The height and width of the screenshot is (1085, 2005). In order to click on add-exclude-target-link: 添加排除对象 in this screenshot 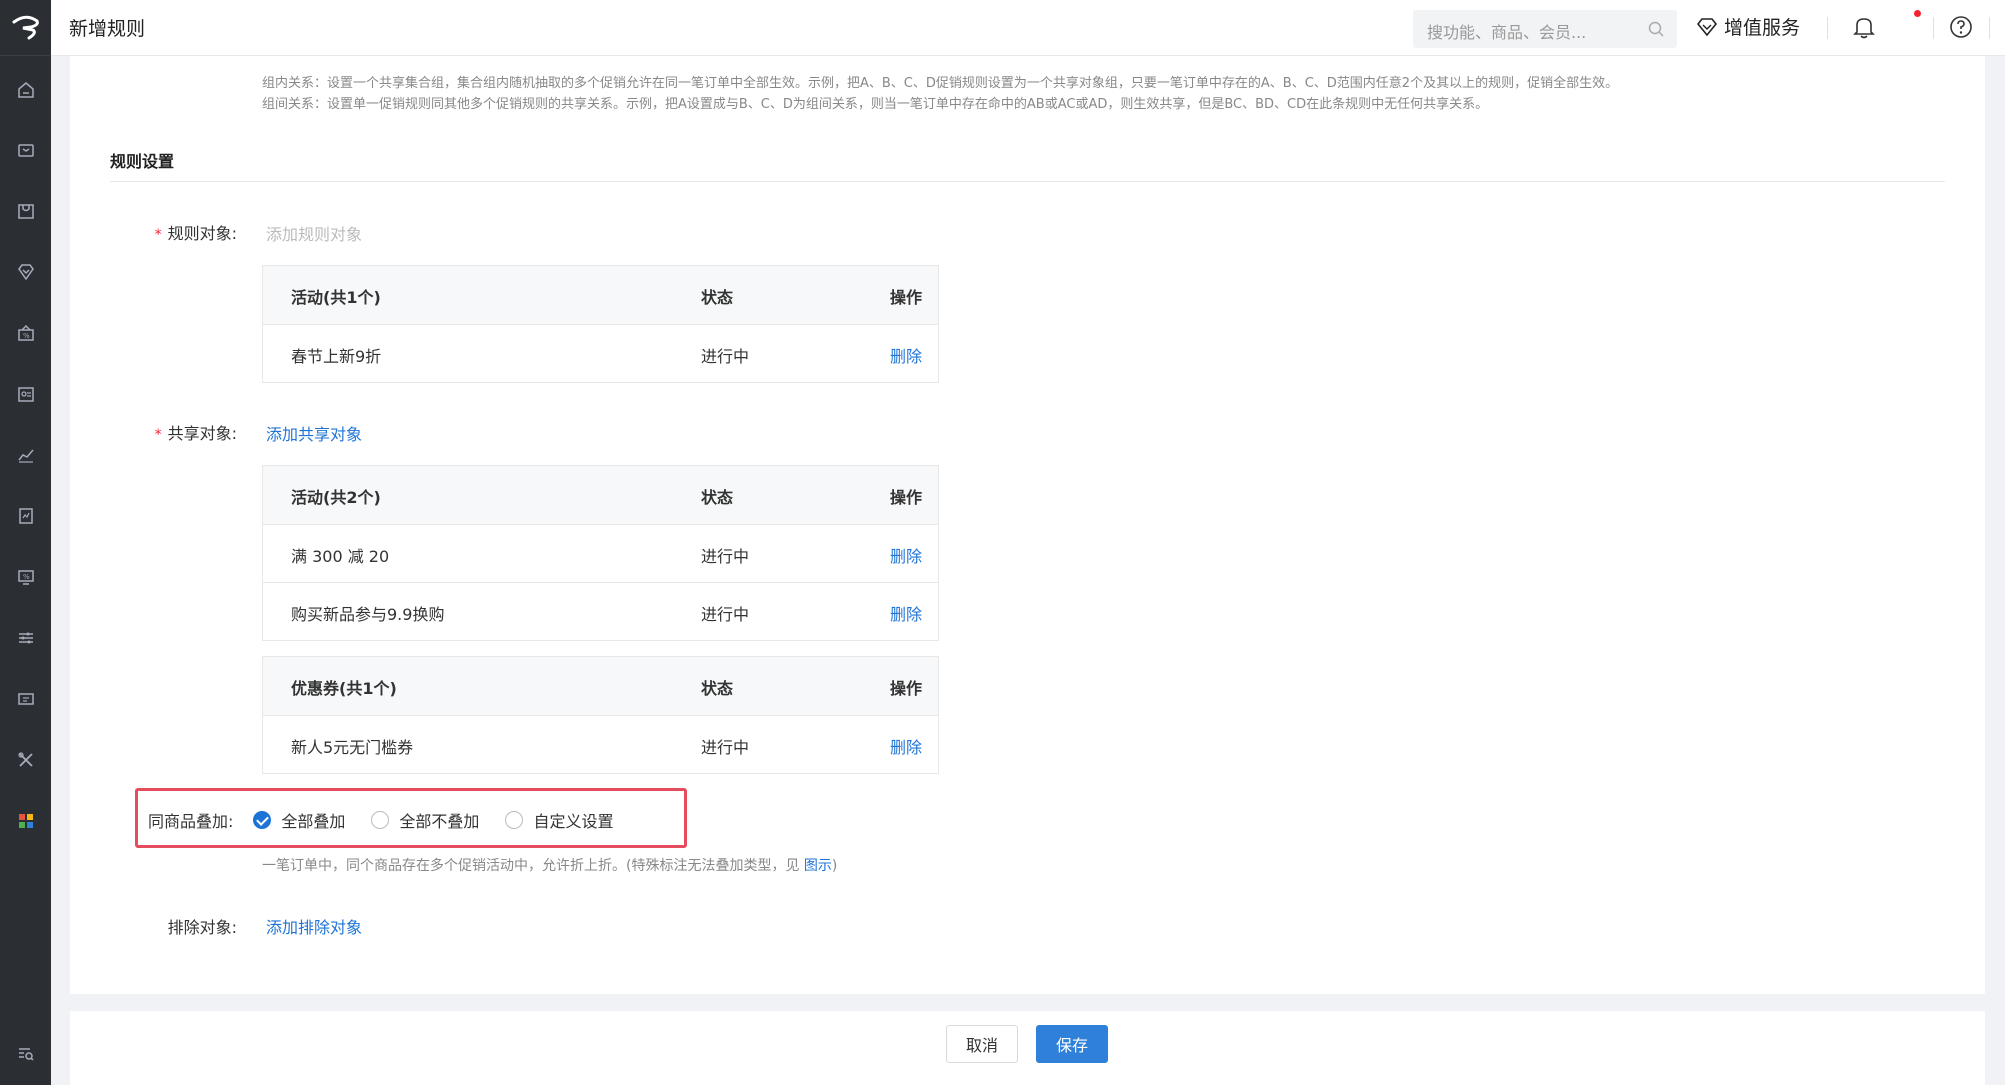, I will do `click(314, 926)`.